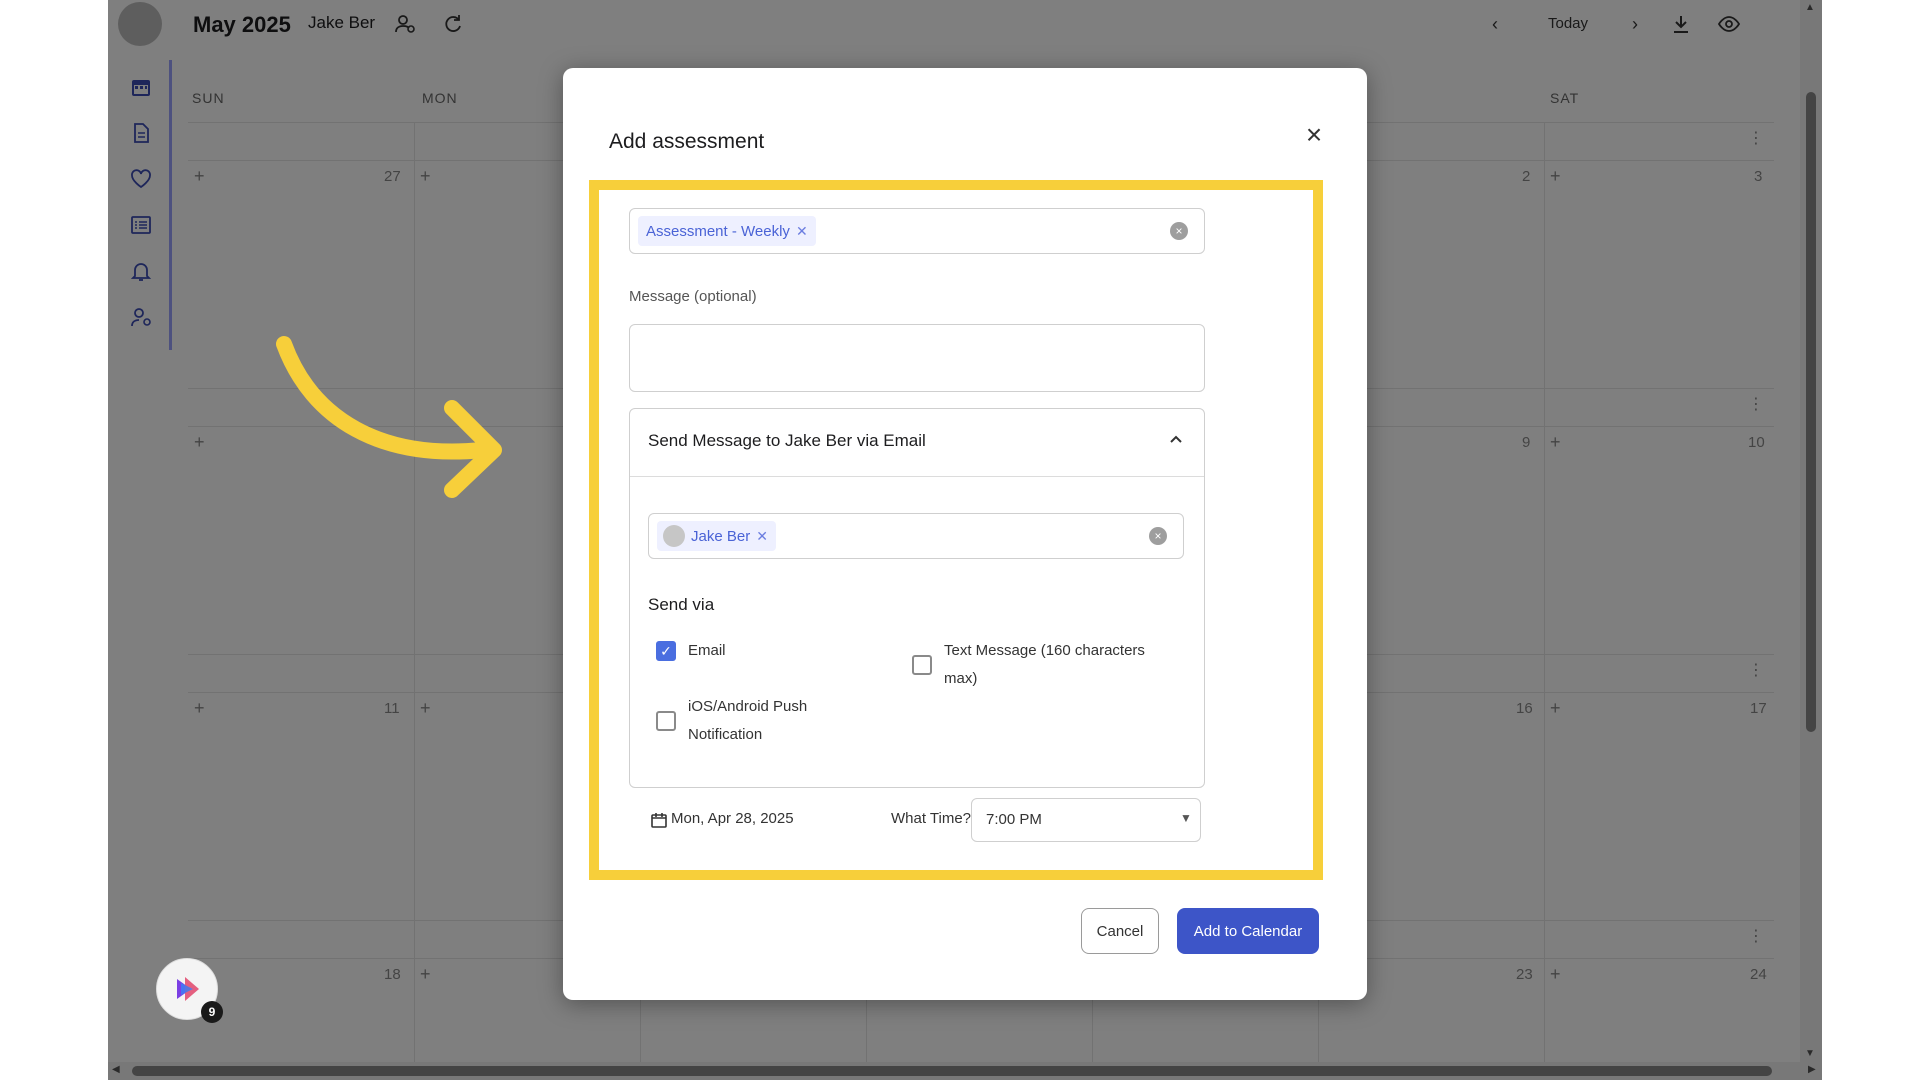 This screenshot has height=1080, width=1920. Describe the element at coordinates (1176, 441) in the screenshot. I see `chevron-up-icon` at that location.